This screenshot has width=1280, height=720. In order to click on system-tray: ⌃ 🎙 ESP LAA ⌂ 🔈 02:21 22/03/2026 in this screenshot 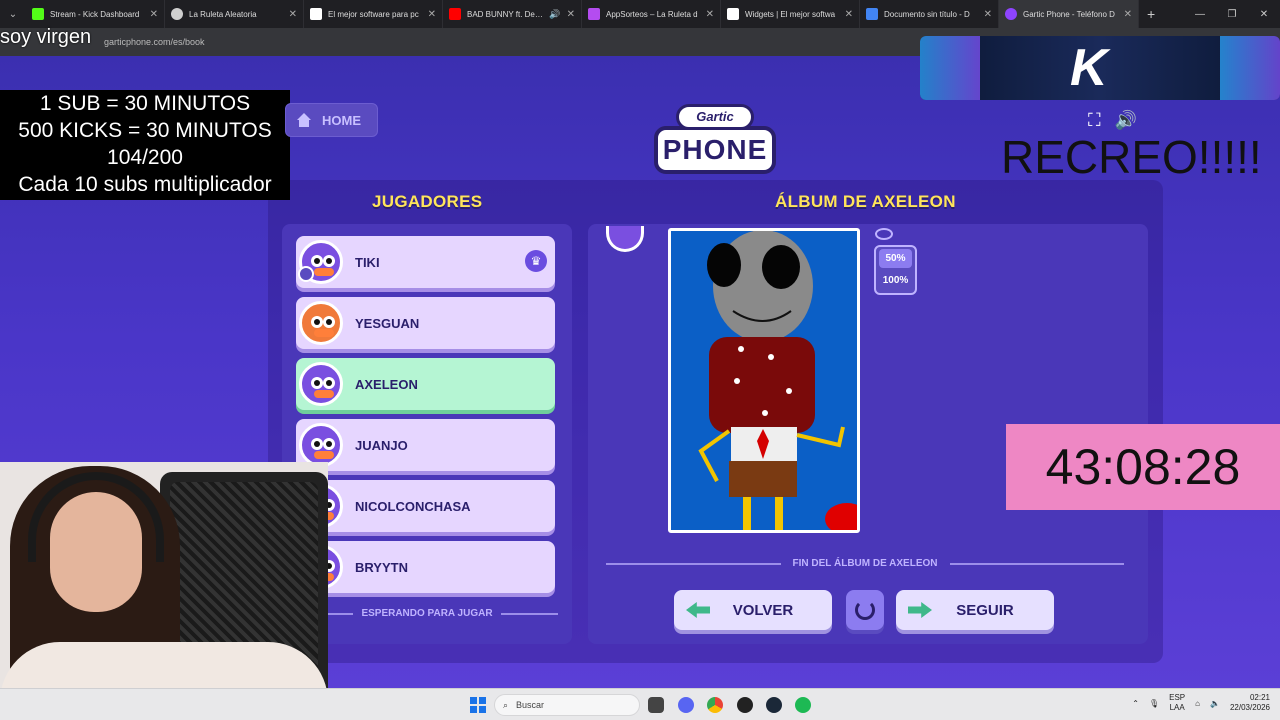, I will do `click(1201, 703)`.